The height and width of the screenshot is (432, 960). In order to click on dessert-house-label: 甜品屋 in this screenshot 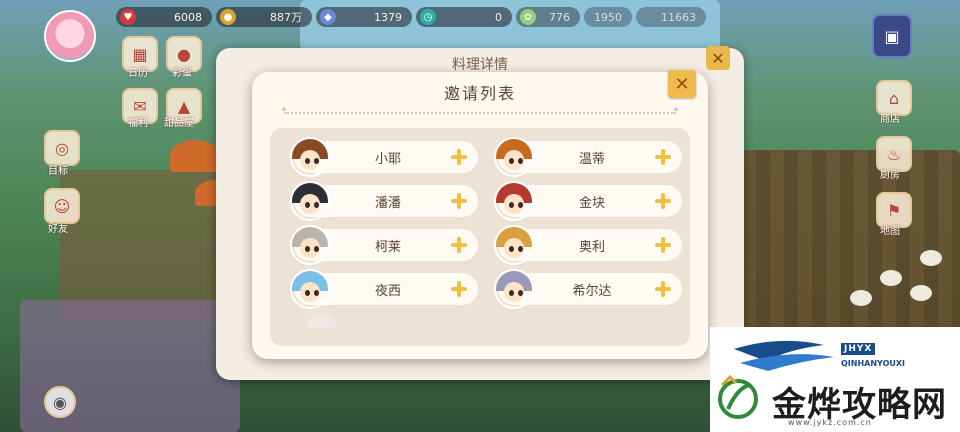, I will do `click(179, 123)`.